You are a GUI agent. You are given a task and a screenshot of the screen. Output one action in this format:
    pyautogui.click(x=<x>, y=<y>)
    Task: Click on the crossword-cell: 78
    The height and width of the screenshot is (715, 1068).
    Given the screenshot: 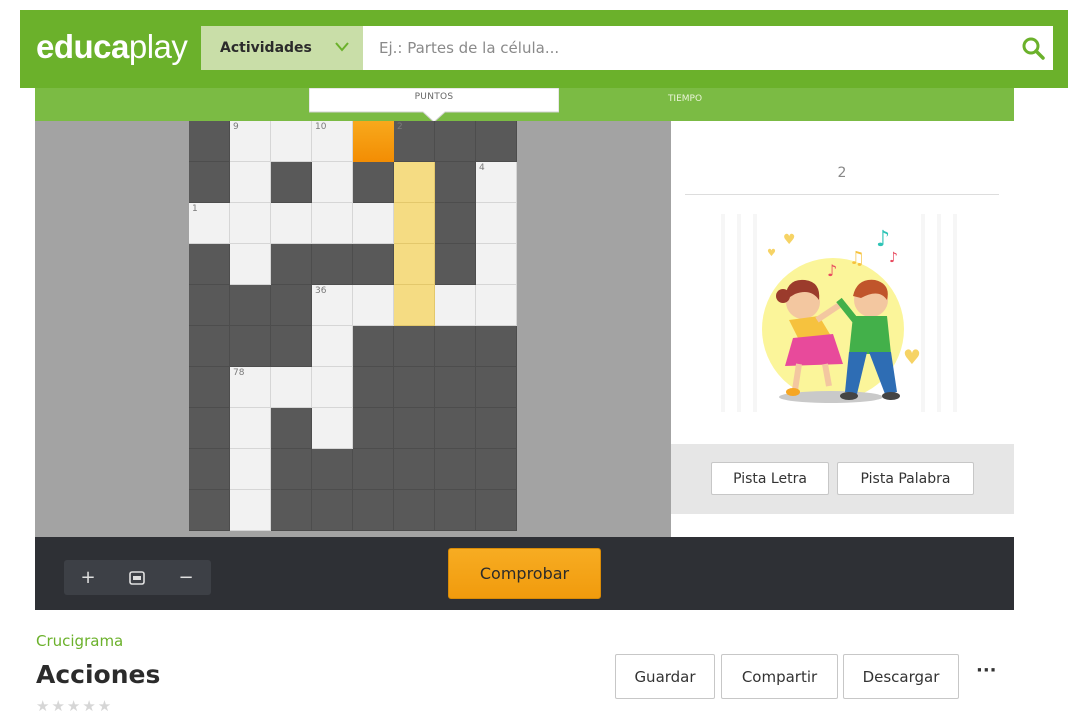 What is the action you would take?
    pyautogui.click(x=250, y=387)
    